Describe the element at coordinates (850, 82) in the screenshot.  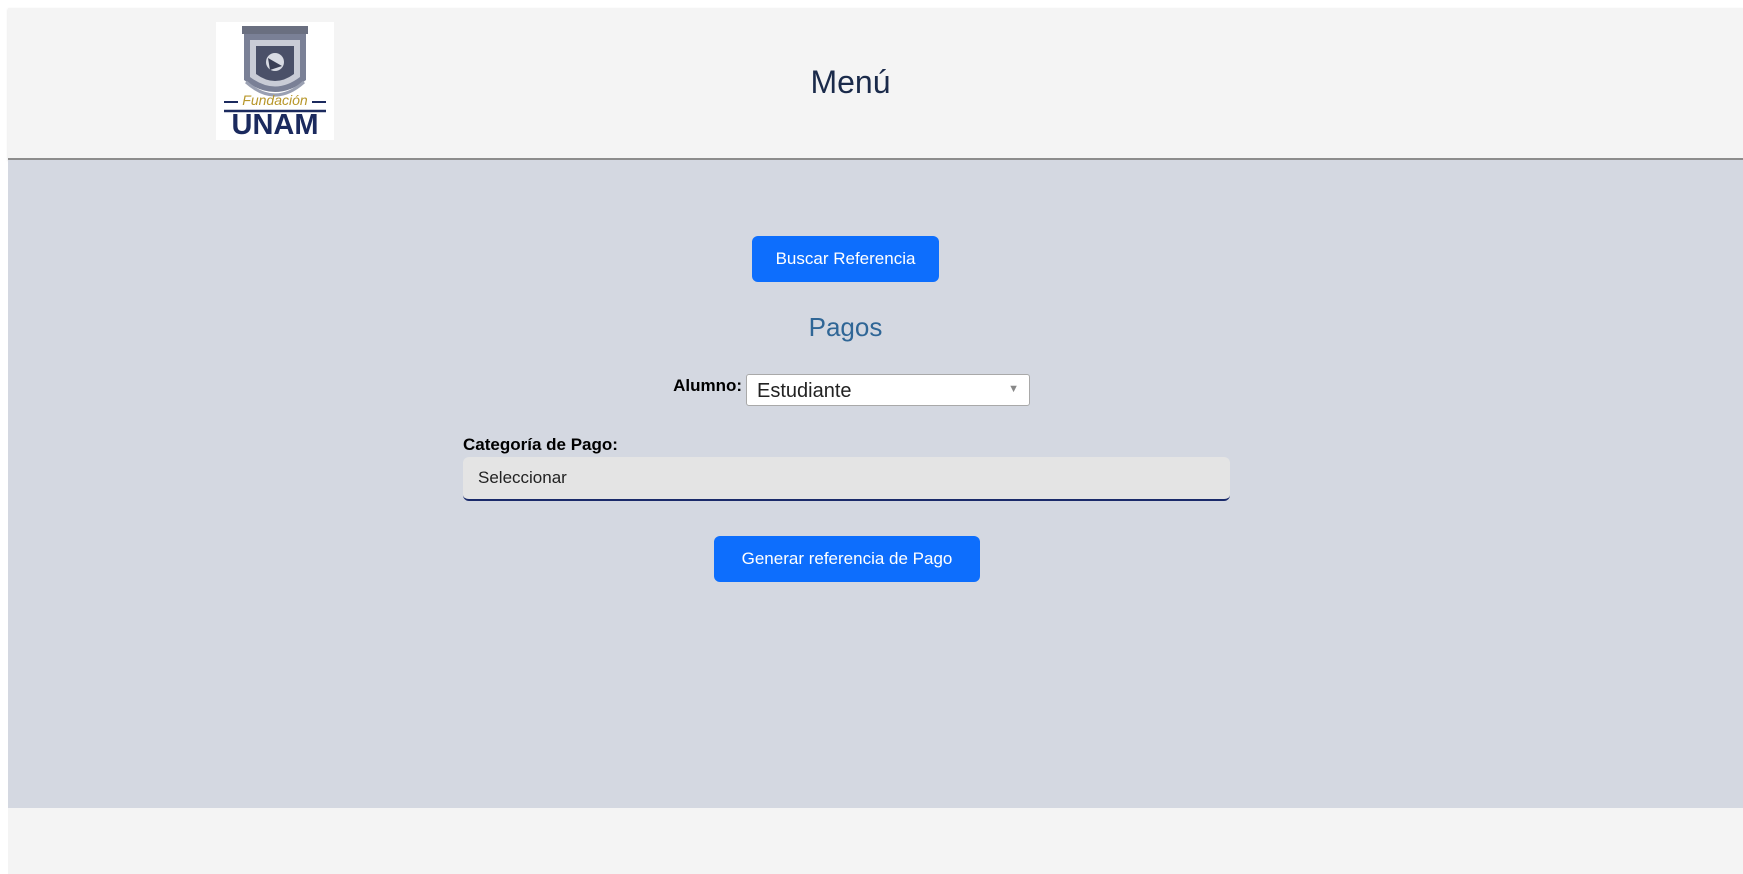
I see `page-title: Menú` at that location.